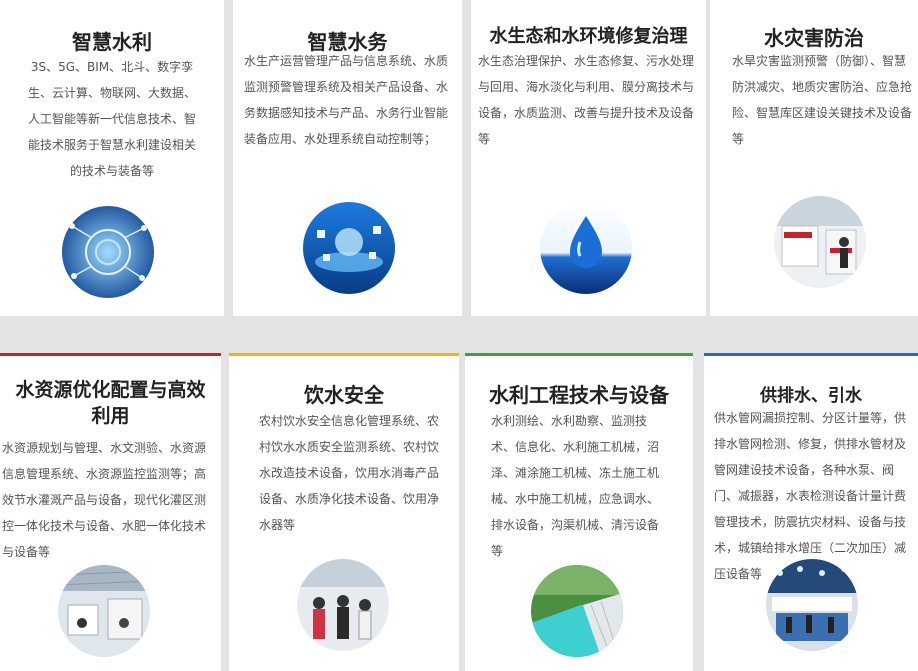 The width and height of the screenshot is (918, 671). I want to click on exhibition-hall-image, so click(104, 611).